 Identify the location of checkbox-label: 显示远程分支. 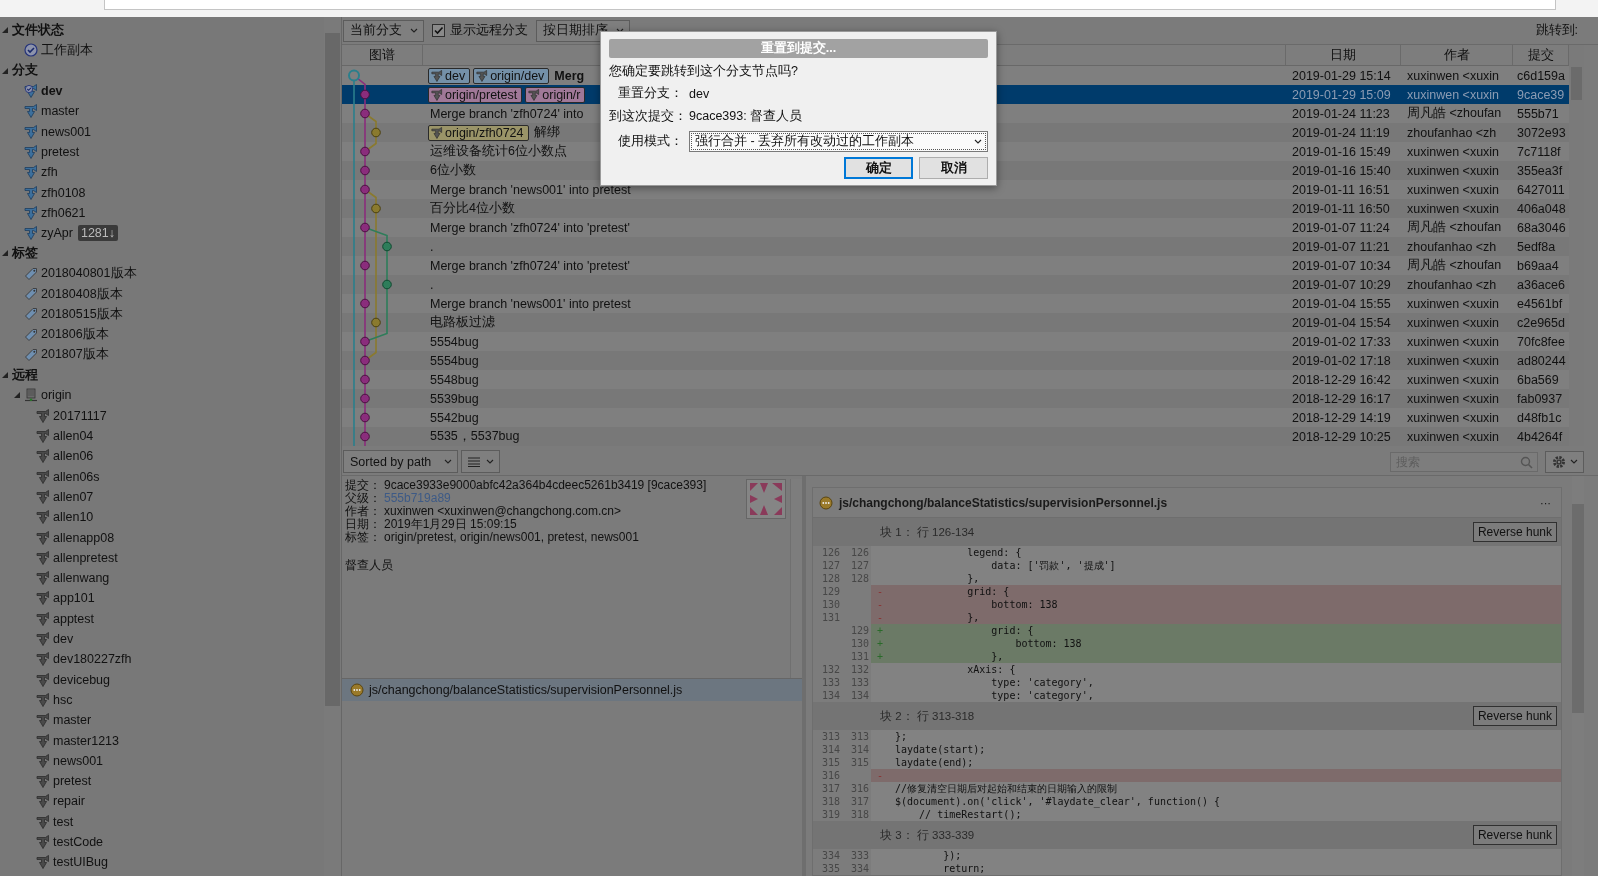
(489, 30).